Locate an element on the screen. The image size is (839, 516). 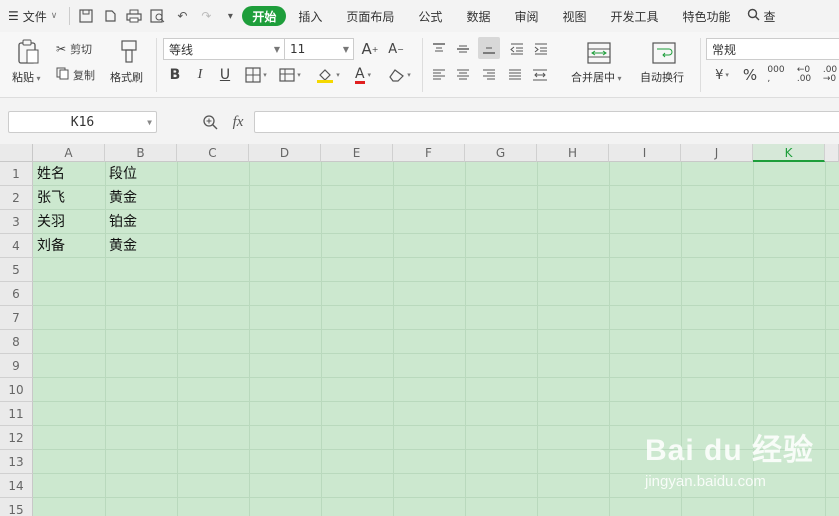
align-bottom-icon is located at coordinates (489, 48).